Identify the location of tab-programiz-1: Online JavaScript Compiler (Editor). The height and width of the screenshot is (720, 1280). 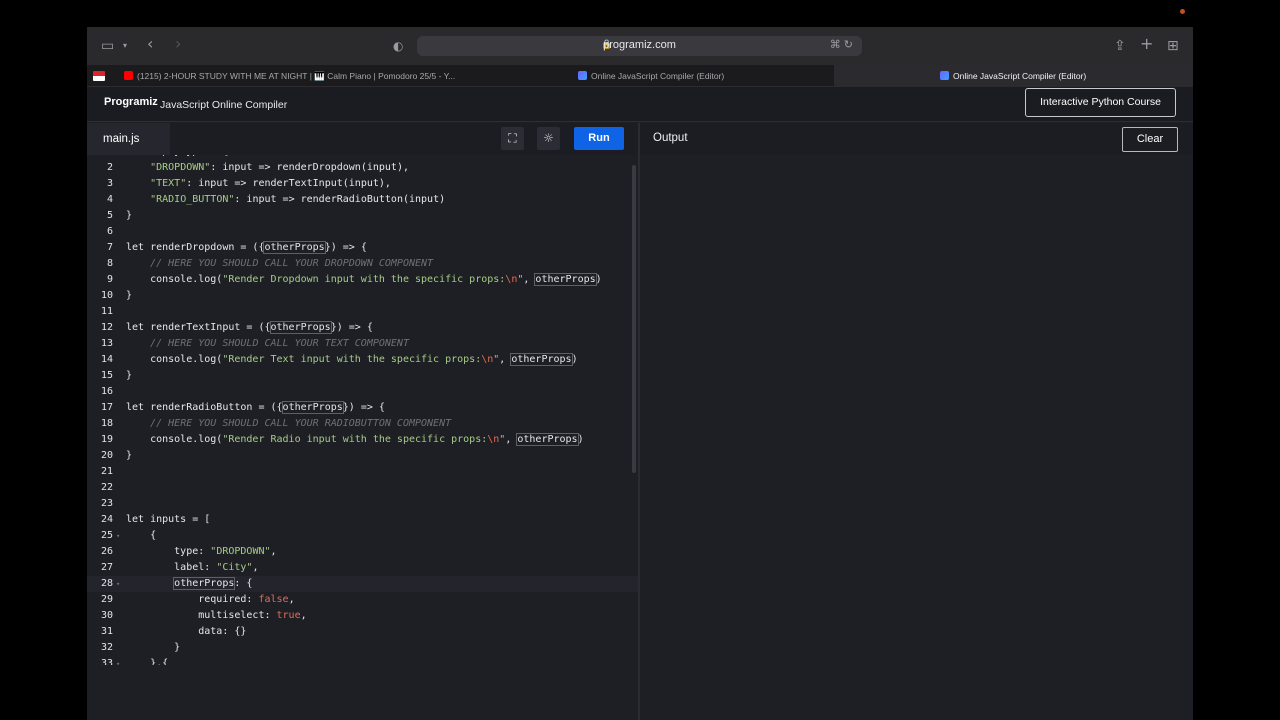
(654, 76).